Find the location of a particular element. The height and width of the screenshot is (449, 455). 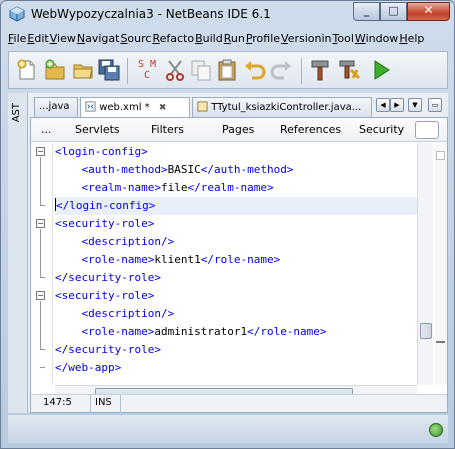

ast-tab: AST is located at coordinates (16, 112).